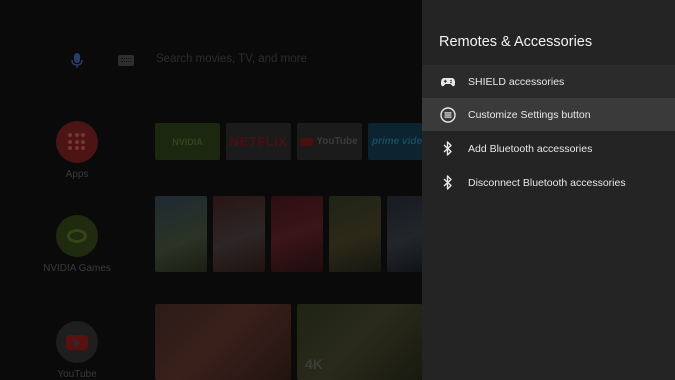  I want to click on search-bar: Search movies, TV, and more, so click(211, 61).